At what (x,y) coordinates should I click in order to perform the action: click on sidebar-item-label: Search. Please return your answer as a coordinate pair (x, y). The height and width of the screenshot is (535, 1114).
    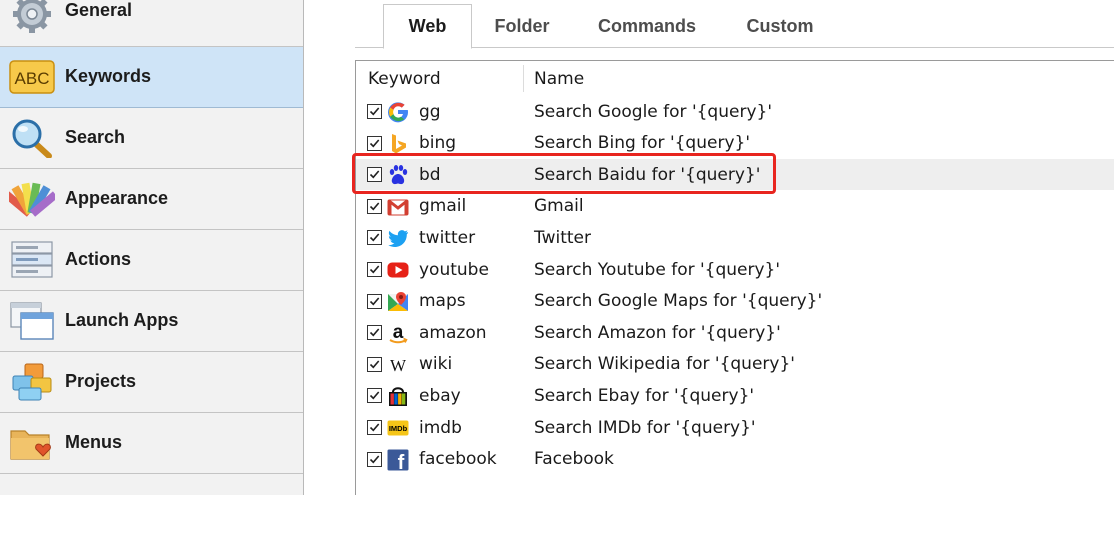
    Looking at the image, I should click on (95, 137).